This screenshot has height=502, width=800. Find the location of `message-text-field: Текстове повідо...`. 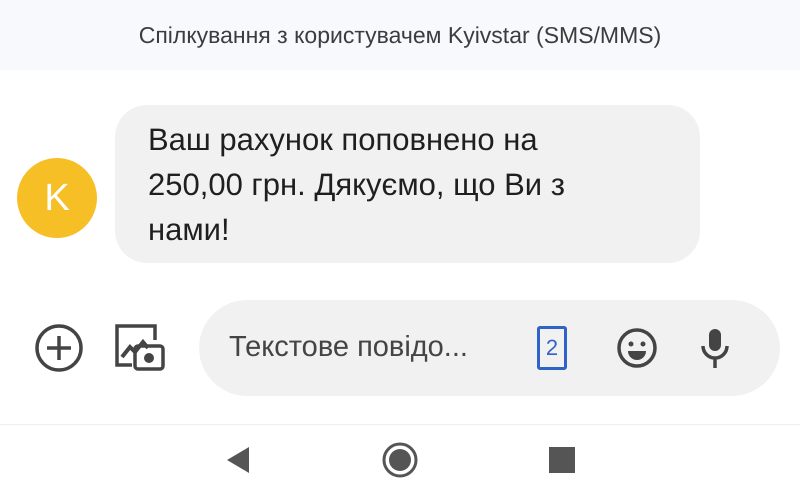

message-text-field: Текстове повідо... is located at coordinates (374, 348).